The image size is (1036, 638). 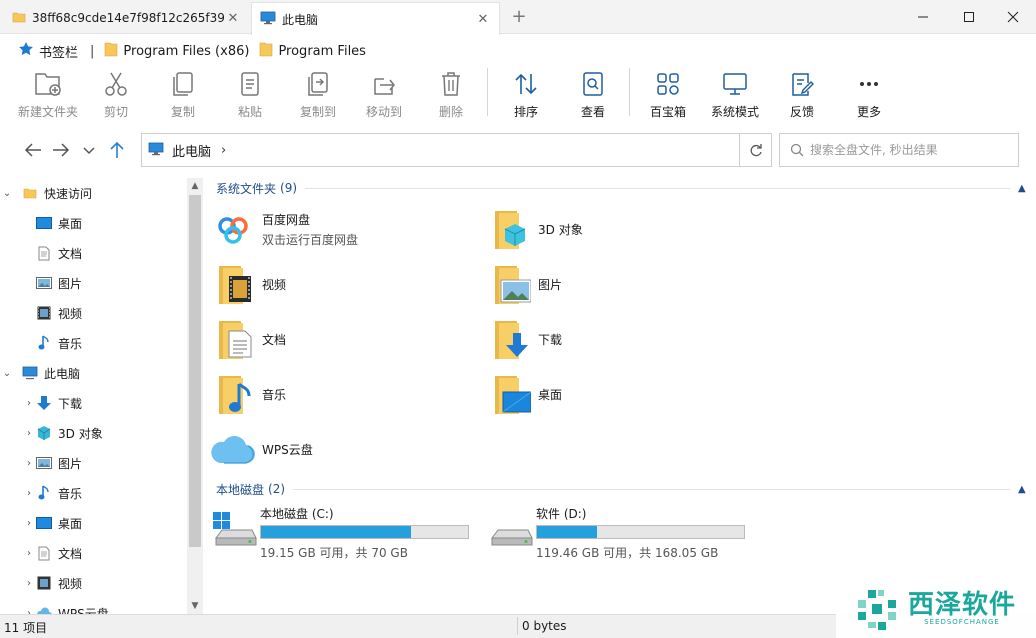 What do you see at coordinates (451, 95) in the screenshot?
I see `delete-button: 删除` at bounding box center [451, 95].